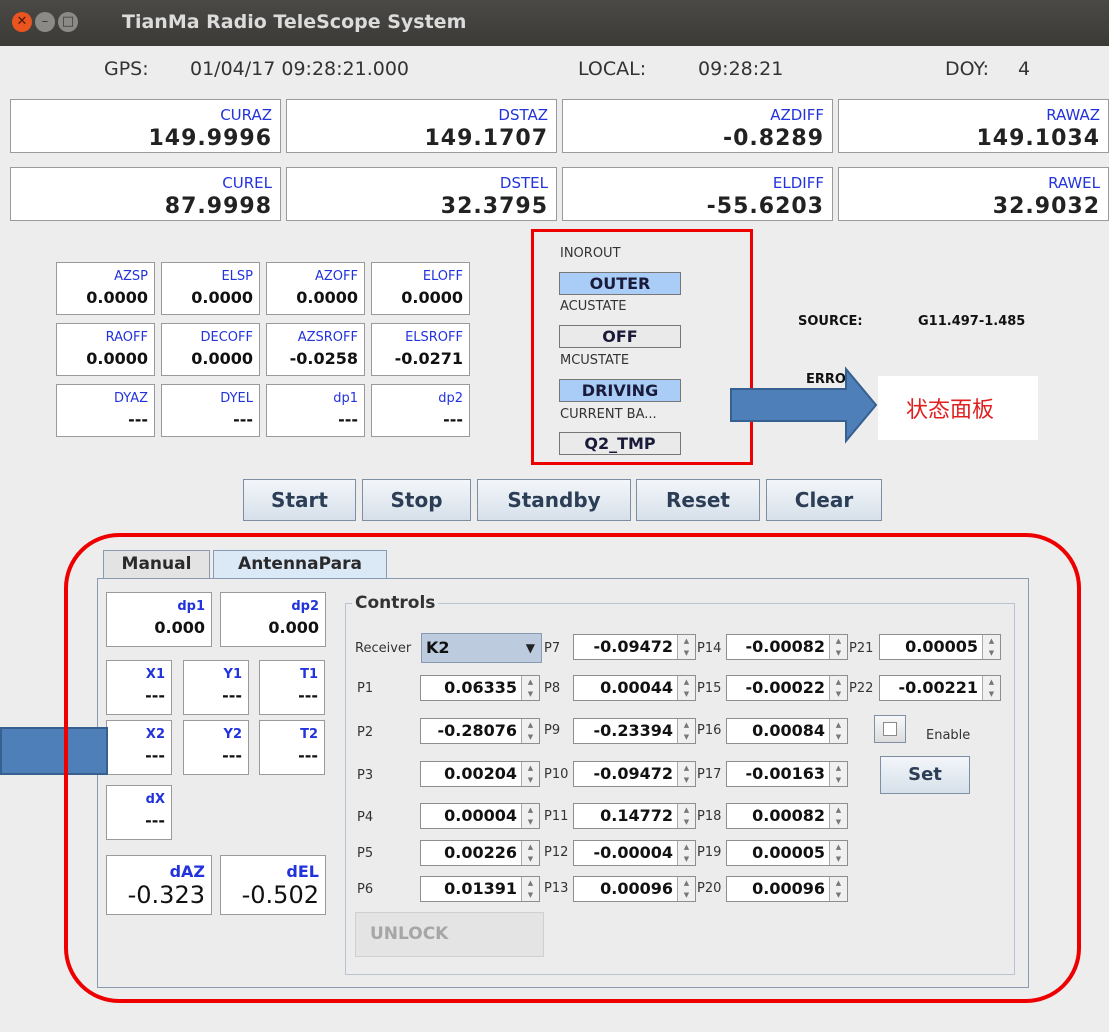 This screenshot has width=1109, height=1032. I want to click on p11-value: 0.14772, so click(636, 815).